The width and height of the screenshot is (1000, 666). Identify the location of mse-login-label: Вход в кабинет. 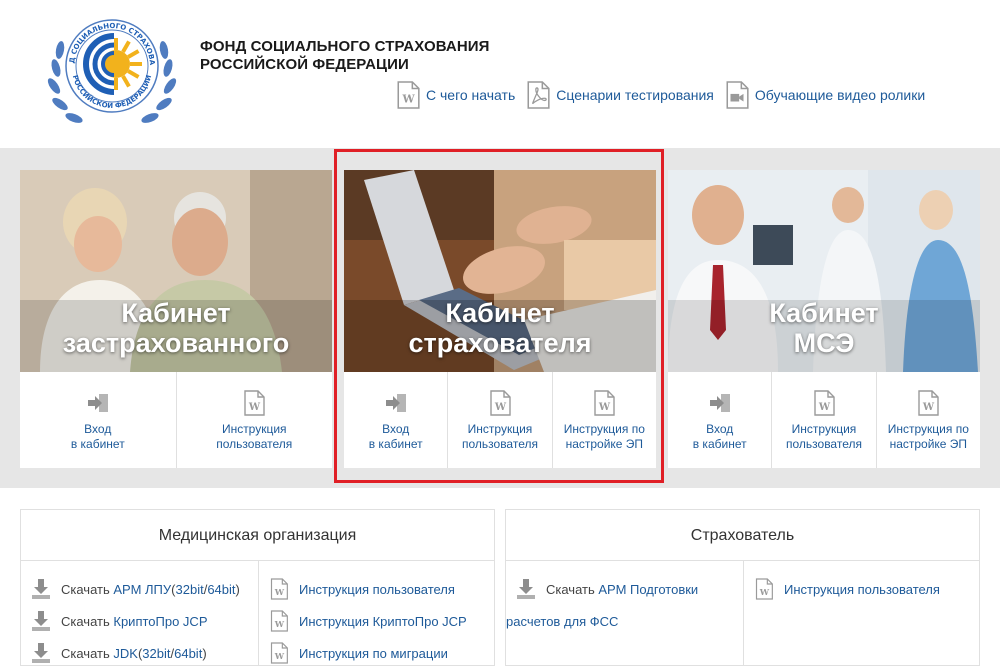
(719, 436).